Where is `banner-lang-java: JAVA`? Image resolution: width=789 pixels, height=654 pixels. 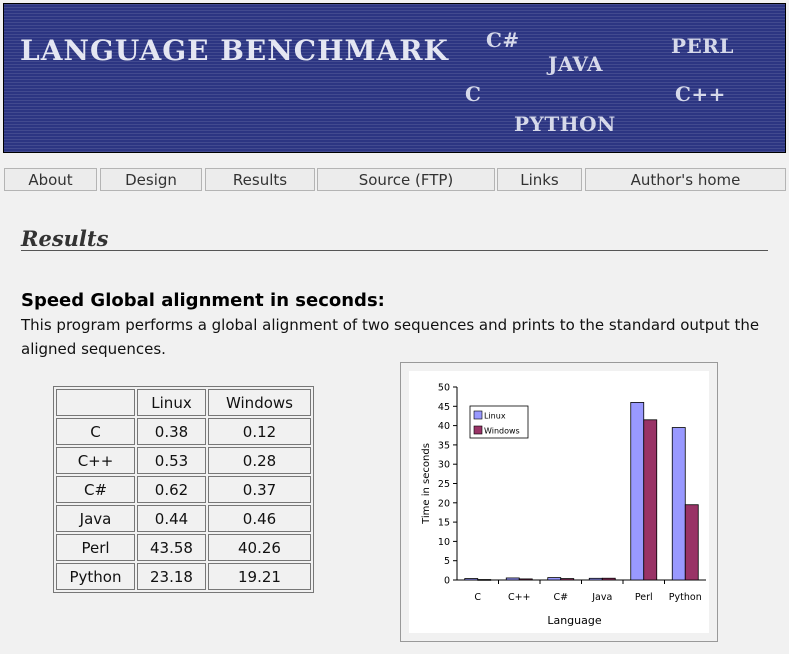 banner-lang-java: JAVA is located at coordinates (576, 64).